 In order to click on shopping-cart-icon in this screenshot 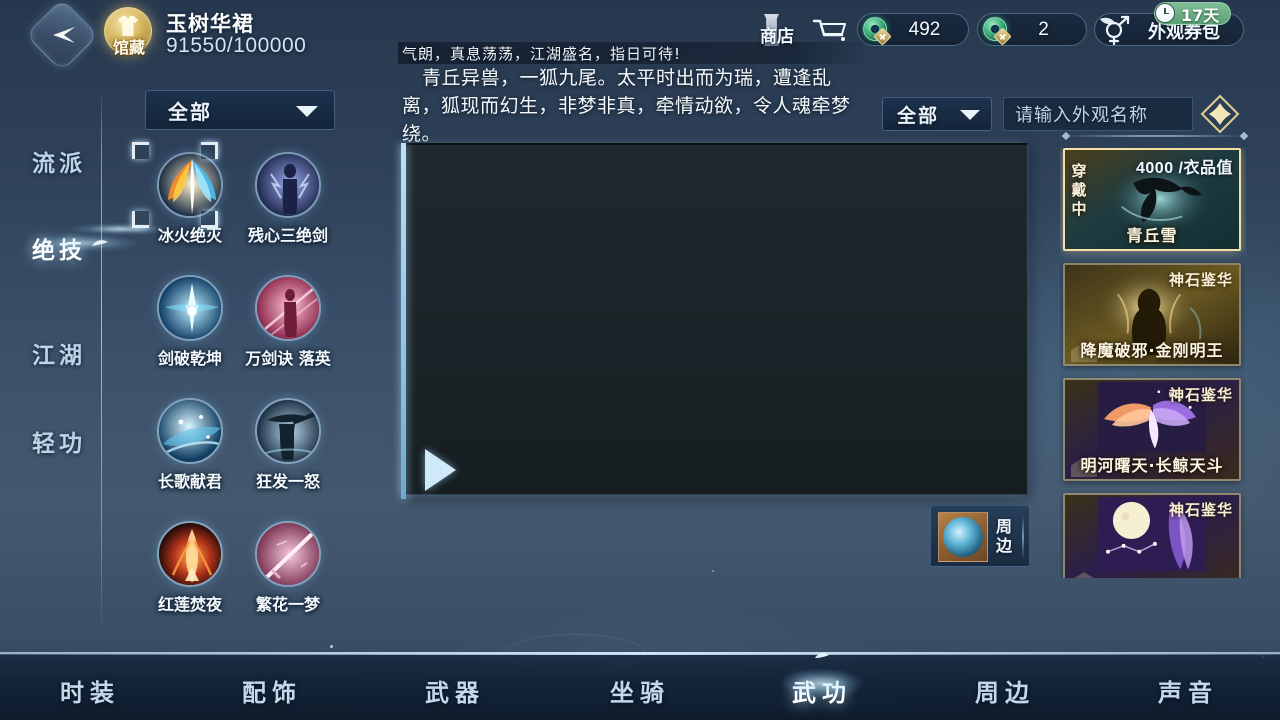, I will do `click(830, 31)`.